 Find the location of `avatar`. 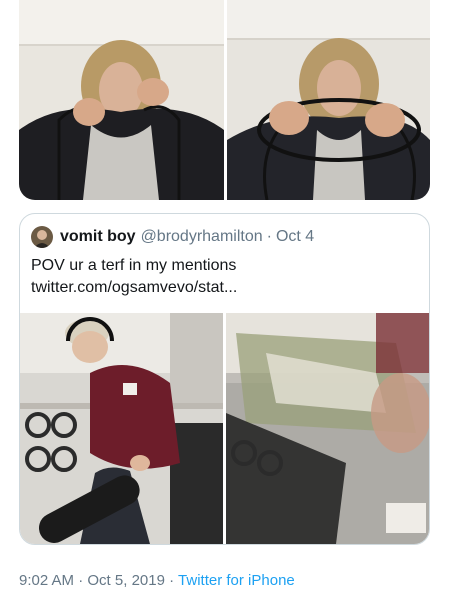

avatar is located at coordinates (42, 237).